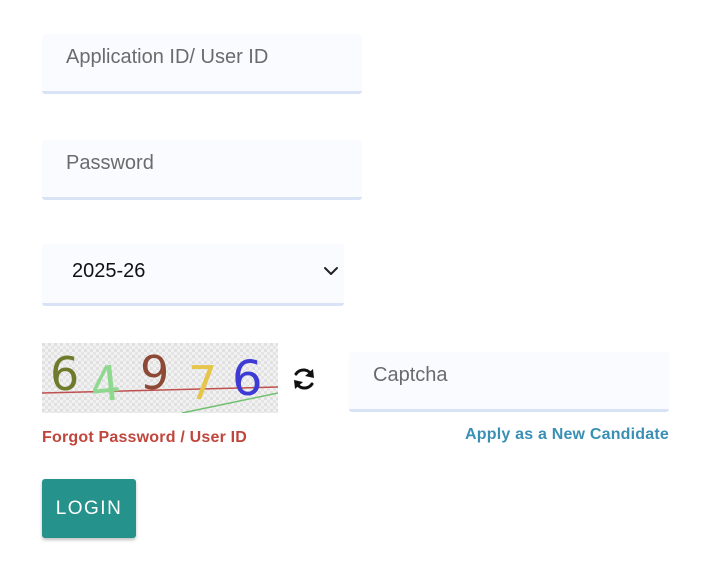  What do you see at coordinates (331, 271) in the screenshot?
I see `chevron-down-icon` at bounding box center [331, 271].